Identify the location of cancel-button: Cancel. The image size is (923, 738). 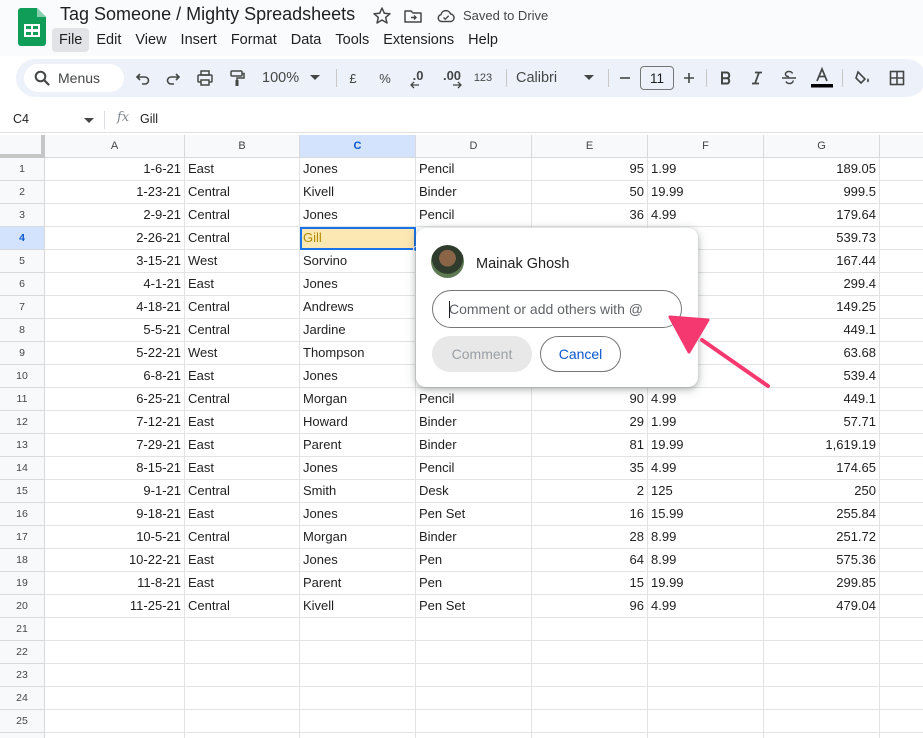
(580, 354).